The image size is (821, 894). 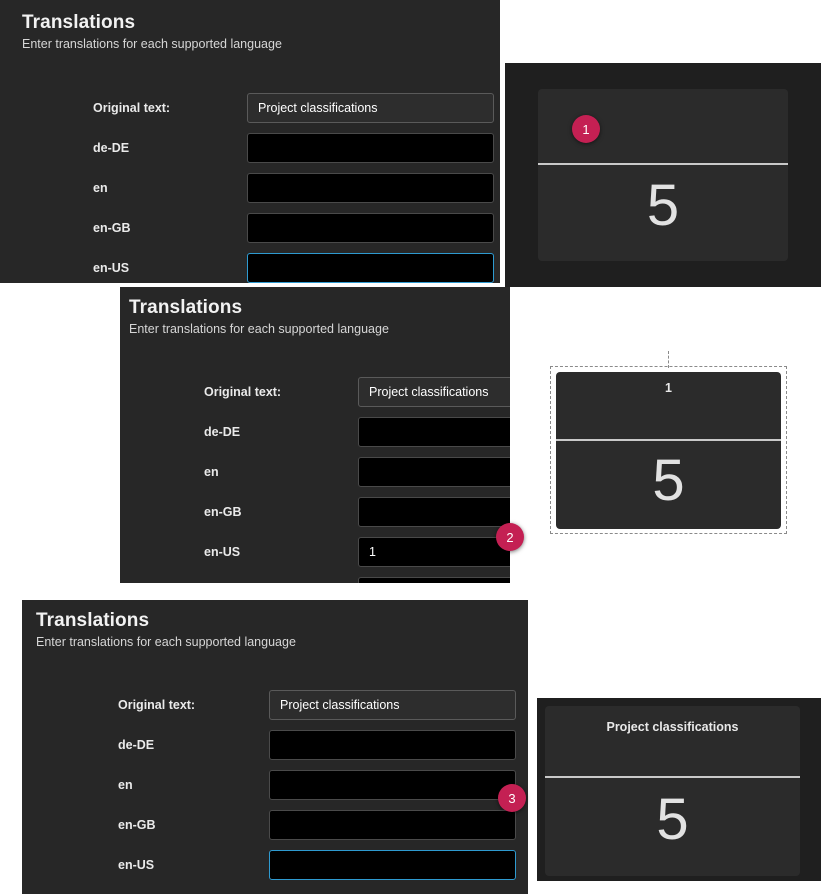 I want to click on form-row-clipped, so click(x=315, y=580).